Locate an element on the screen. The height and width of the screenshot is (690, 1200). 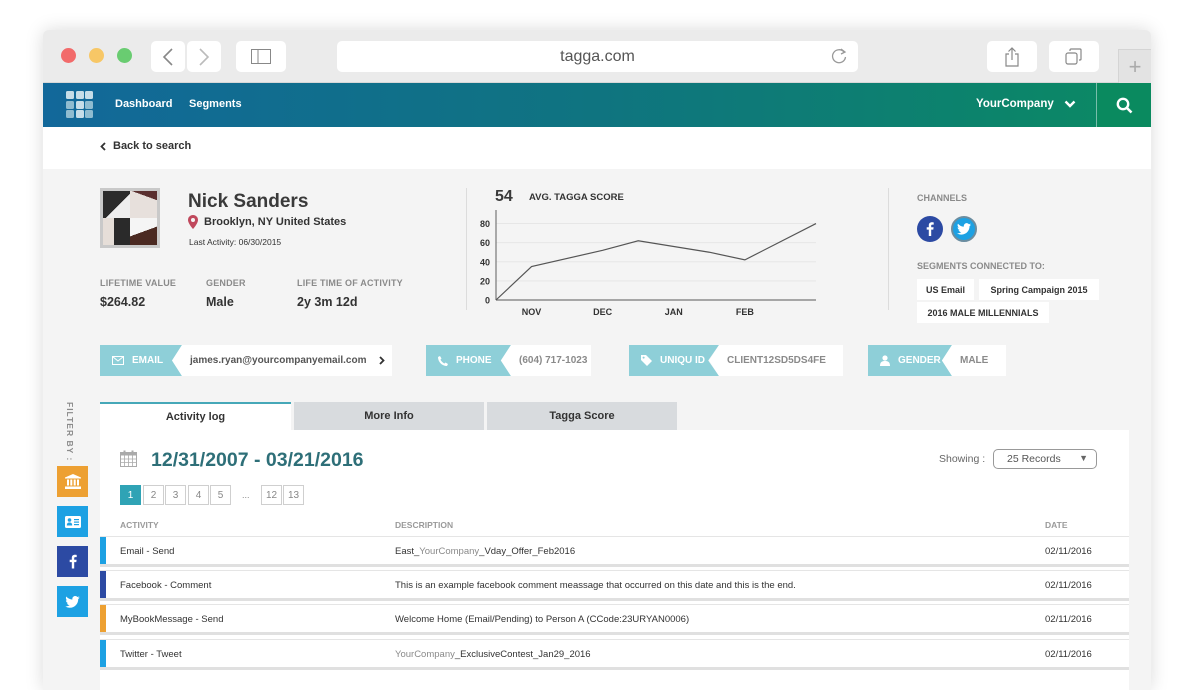
column-header-activity: ACTIVITY is located at coordinates (139, 525).